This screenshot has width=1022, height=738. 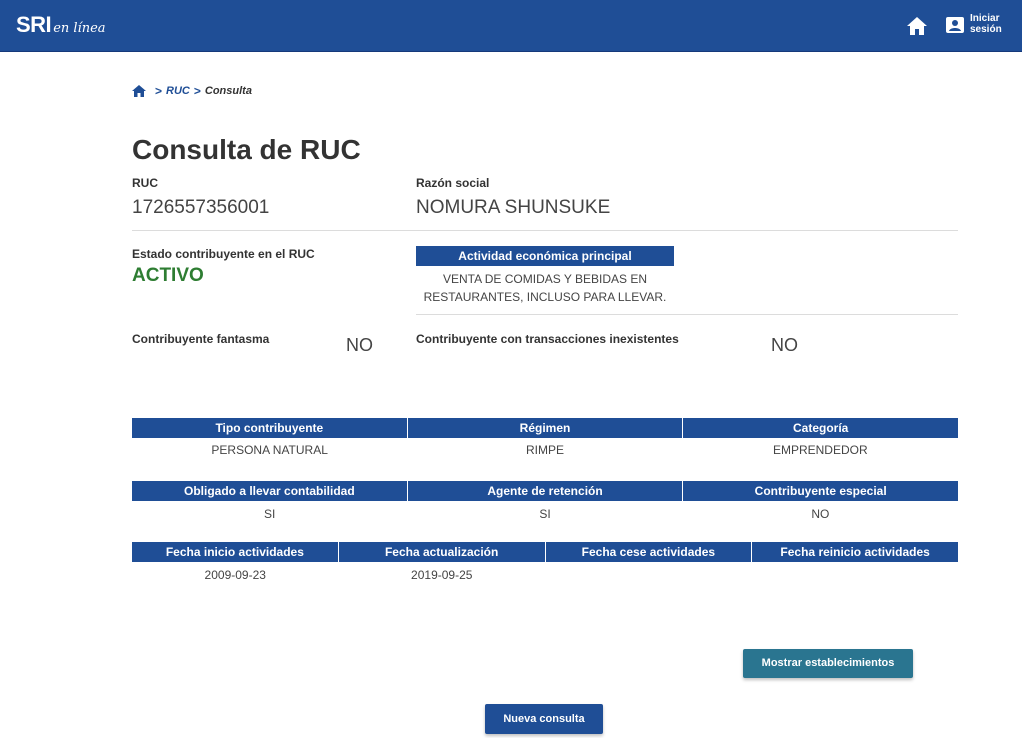 I want to click on inexistentes-value: NO, so click(x=784, y=345).